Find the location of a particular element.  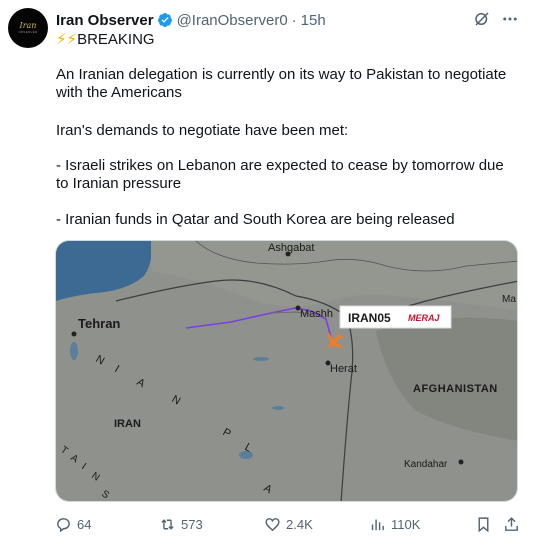

flight-callsign: IRAN05 is located at coordinates (369, 318).